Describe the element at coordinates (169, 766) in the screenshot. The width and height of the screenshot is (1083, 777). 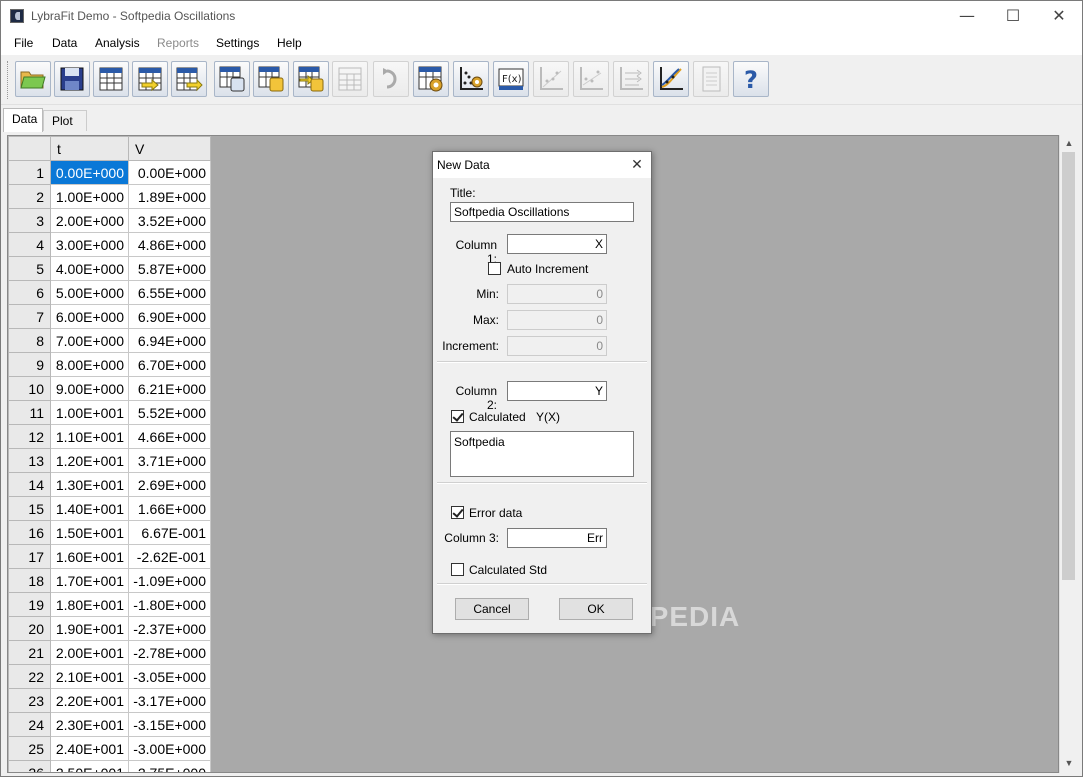
I see `cell-v: -2.75E+000` at that location.